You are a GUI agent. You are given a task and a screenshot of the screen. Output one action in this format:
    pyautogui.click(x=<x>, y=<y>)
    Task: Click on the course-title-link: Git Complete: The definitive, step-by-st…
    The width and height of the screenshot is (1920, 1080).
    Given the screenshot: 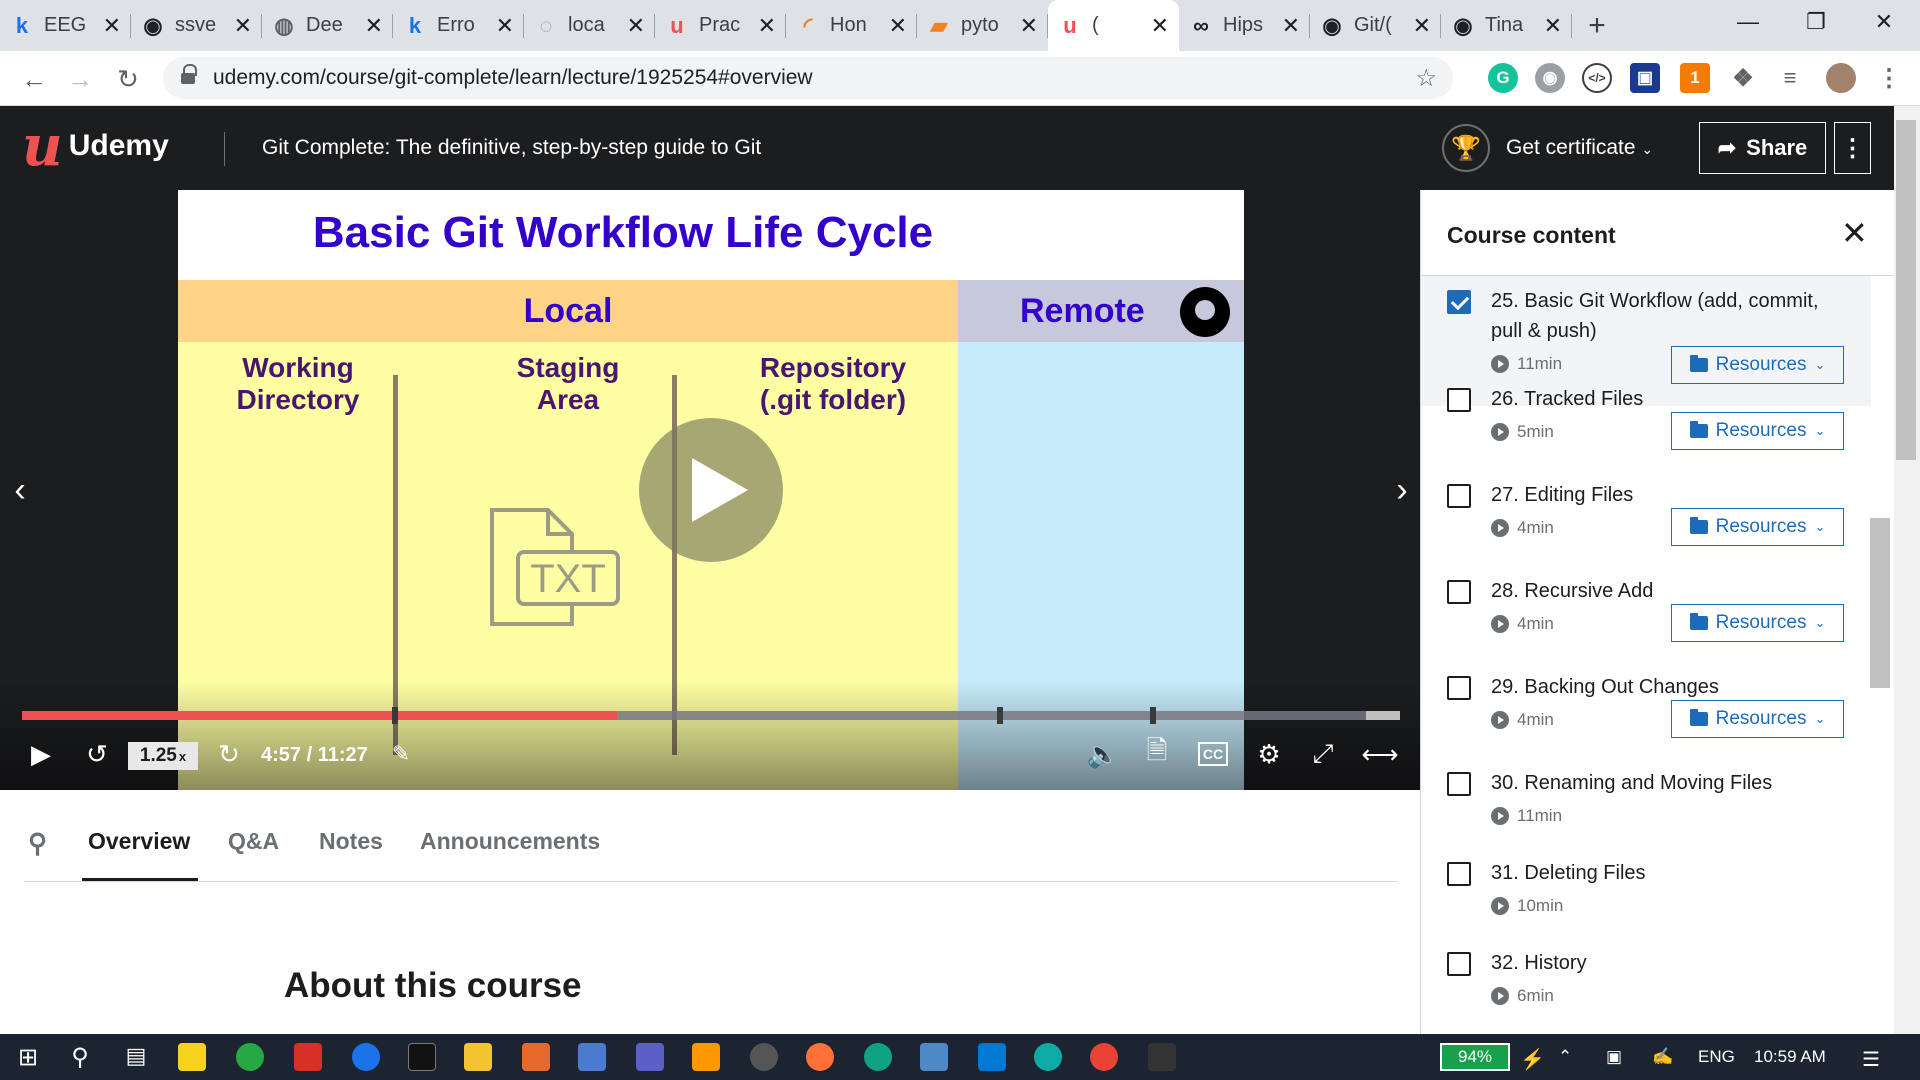 What is the action you would take?
    pyautogui.click(x=511, y=148)
    